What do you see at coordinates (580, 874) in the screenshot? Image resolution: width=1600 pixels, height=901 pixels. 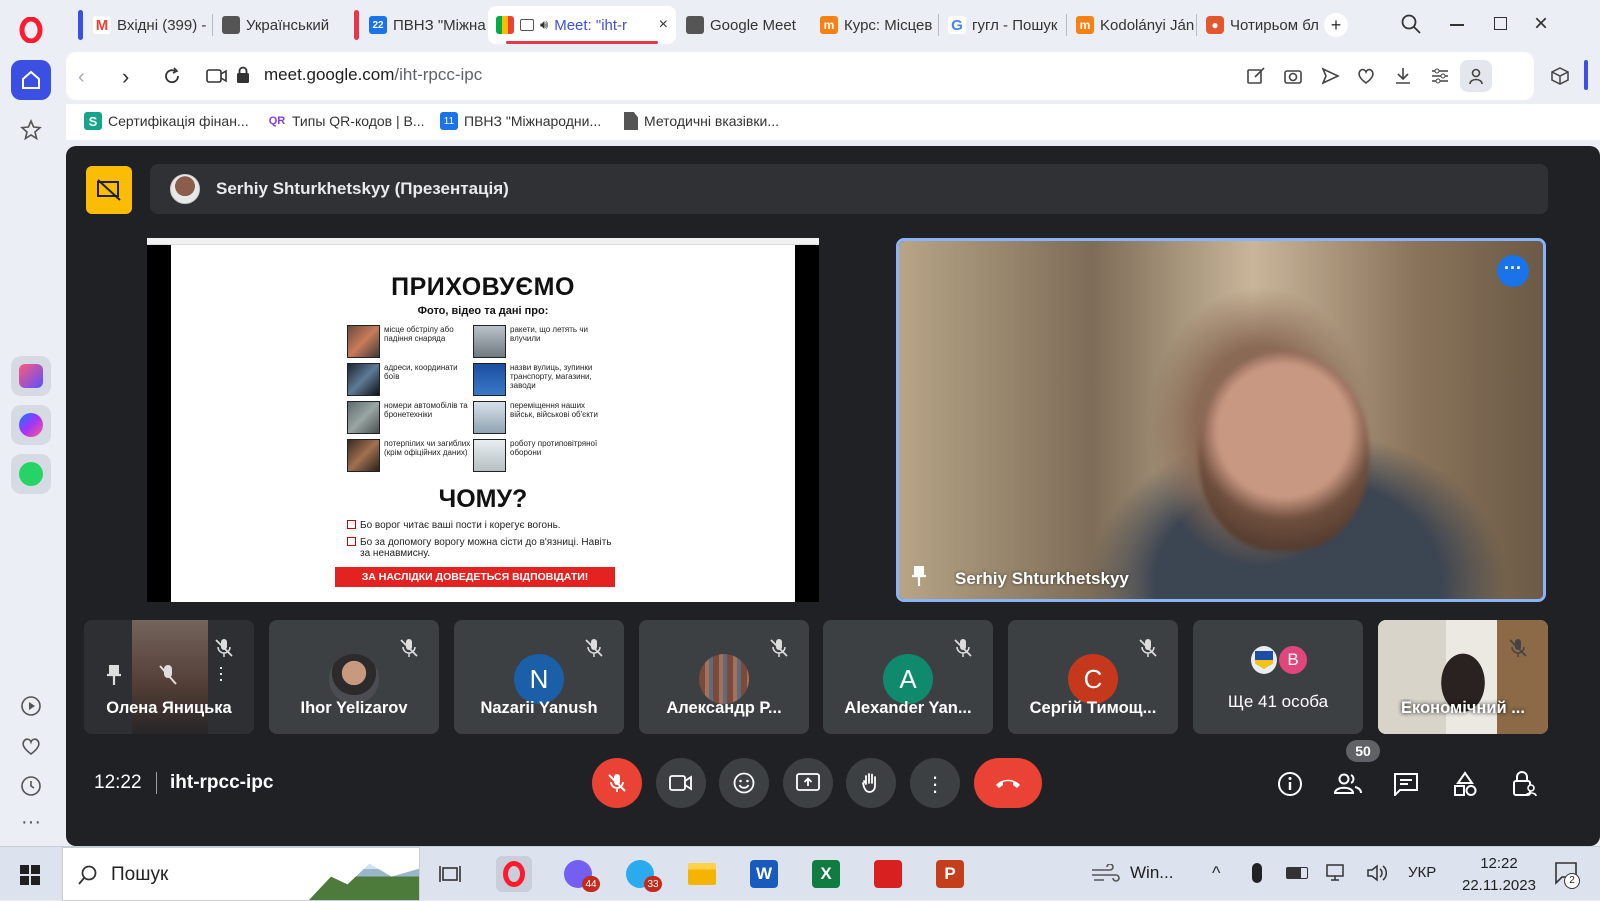 I see `viber-icon: 44` at bounding box center [580, 874].